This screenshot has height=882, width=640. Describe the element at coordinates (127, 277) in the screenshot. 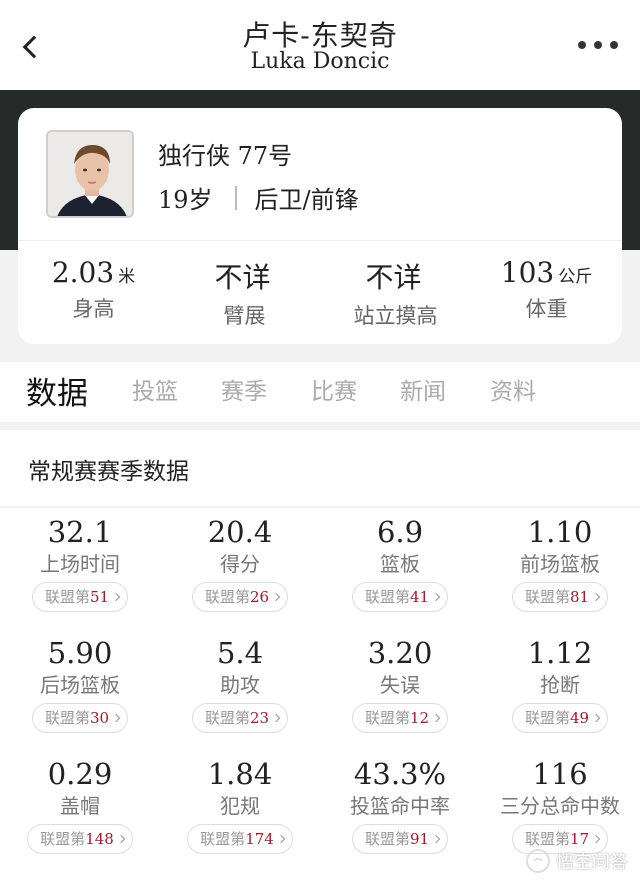

I see `metric-unit: 米` at that location.